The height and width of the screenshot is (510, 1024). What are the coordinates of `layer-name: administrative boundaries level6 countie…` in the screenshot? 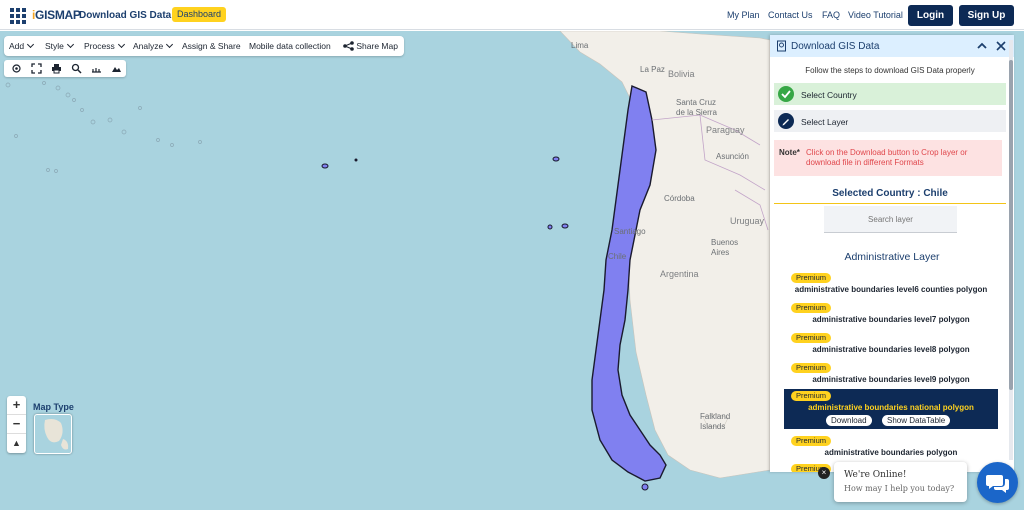 It's located at (891, 289).